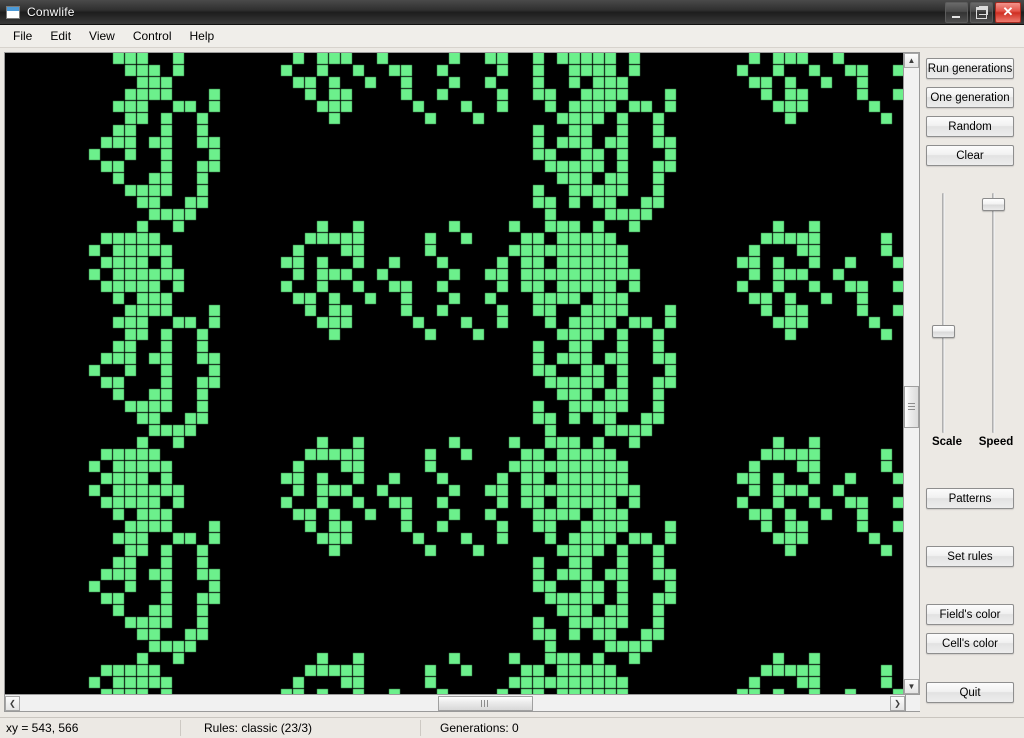 The height and width of the screenshot is (738, 1024). I want to click on patterns-button: Patterns, so click(970, 498).